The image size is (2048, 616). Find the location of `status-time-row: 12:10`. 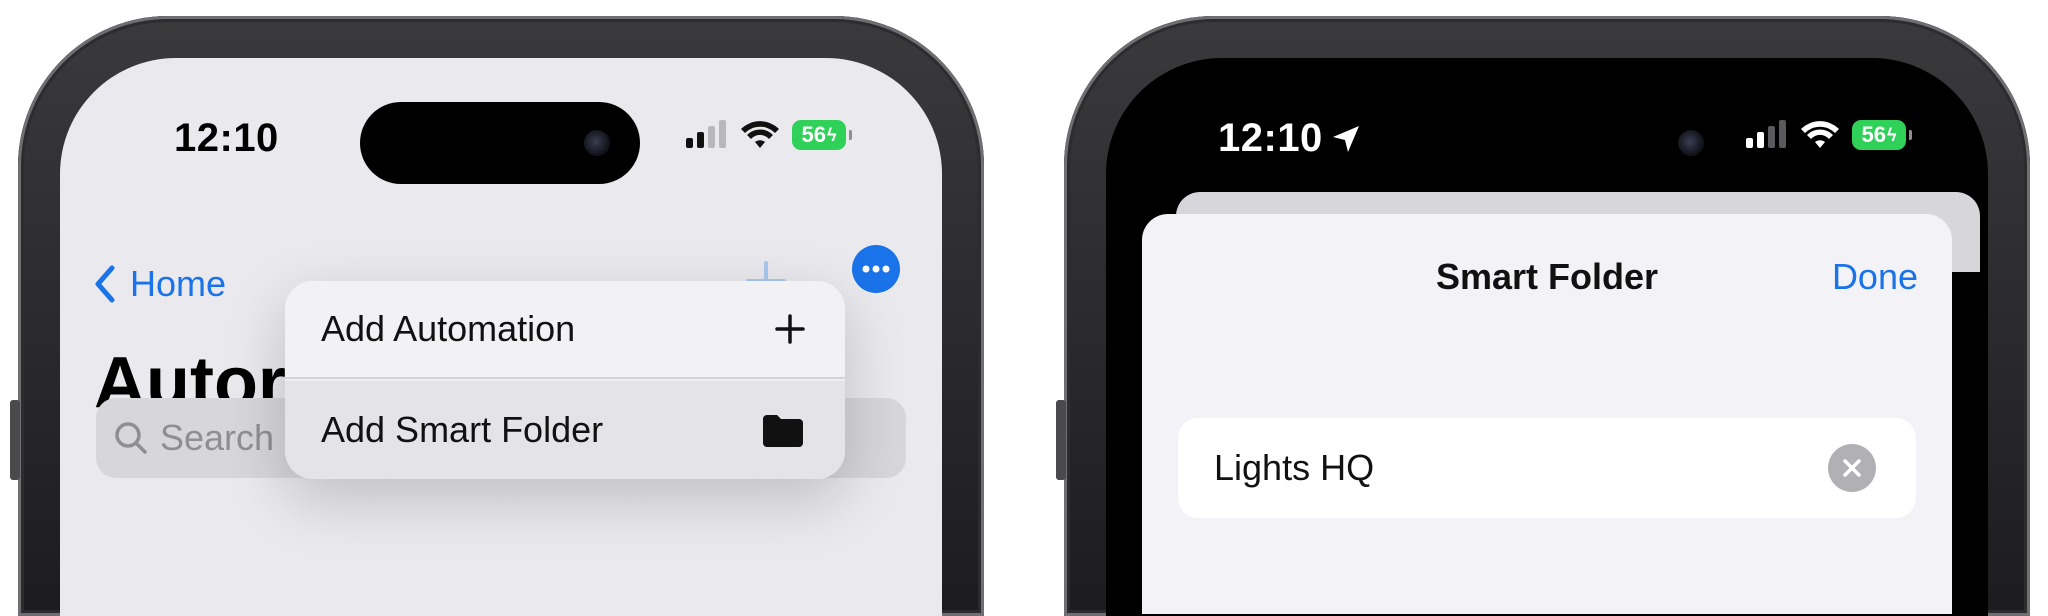

status-time-row: 12:10 is located at coordinates (1289, 138).